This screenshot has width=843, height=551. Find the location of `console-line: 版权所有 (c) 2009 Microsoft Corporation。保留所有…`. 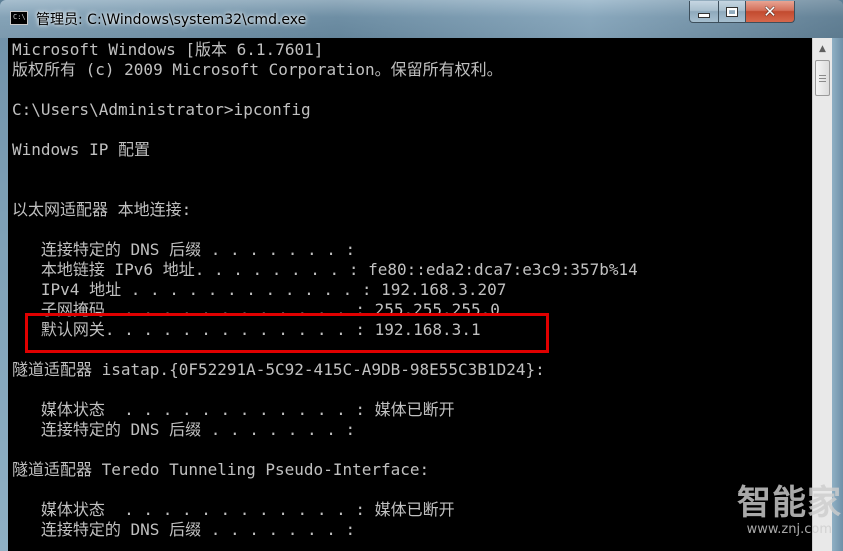

console-line: 版权所有 (c) 2009 Microsoft Corporation。保留所有… is located at coordinates (257, 69).